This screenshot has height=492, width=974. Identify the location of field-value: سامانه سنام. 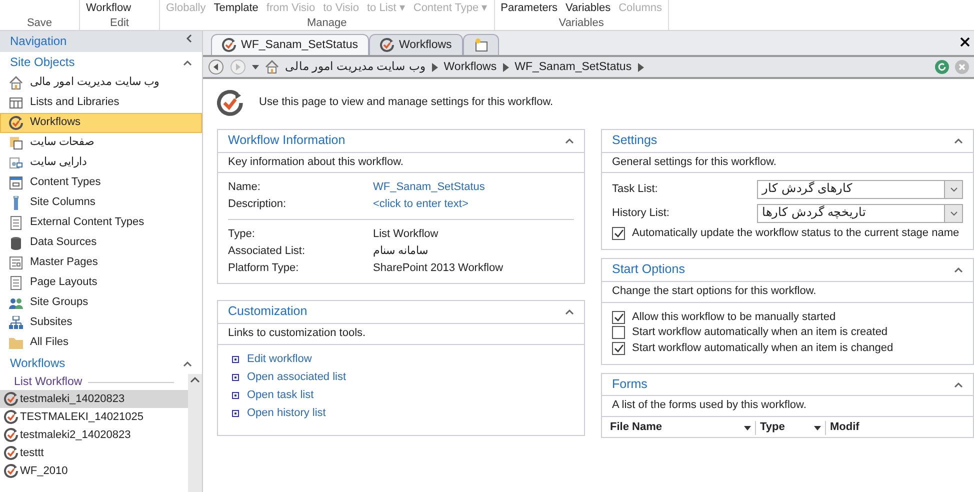
(400, 252).